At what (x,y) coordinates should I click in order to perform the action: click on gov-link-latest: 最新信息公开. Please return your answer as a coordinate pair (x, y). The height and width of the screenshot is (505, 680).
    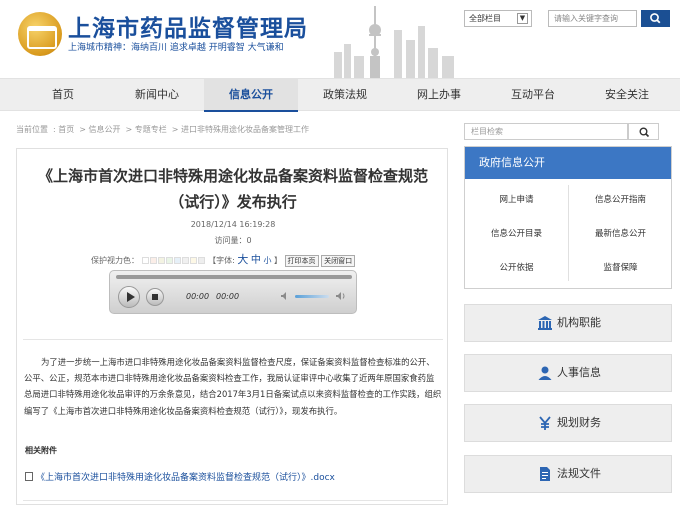
    Looking at the image, I should click on (620, 234).